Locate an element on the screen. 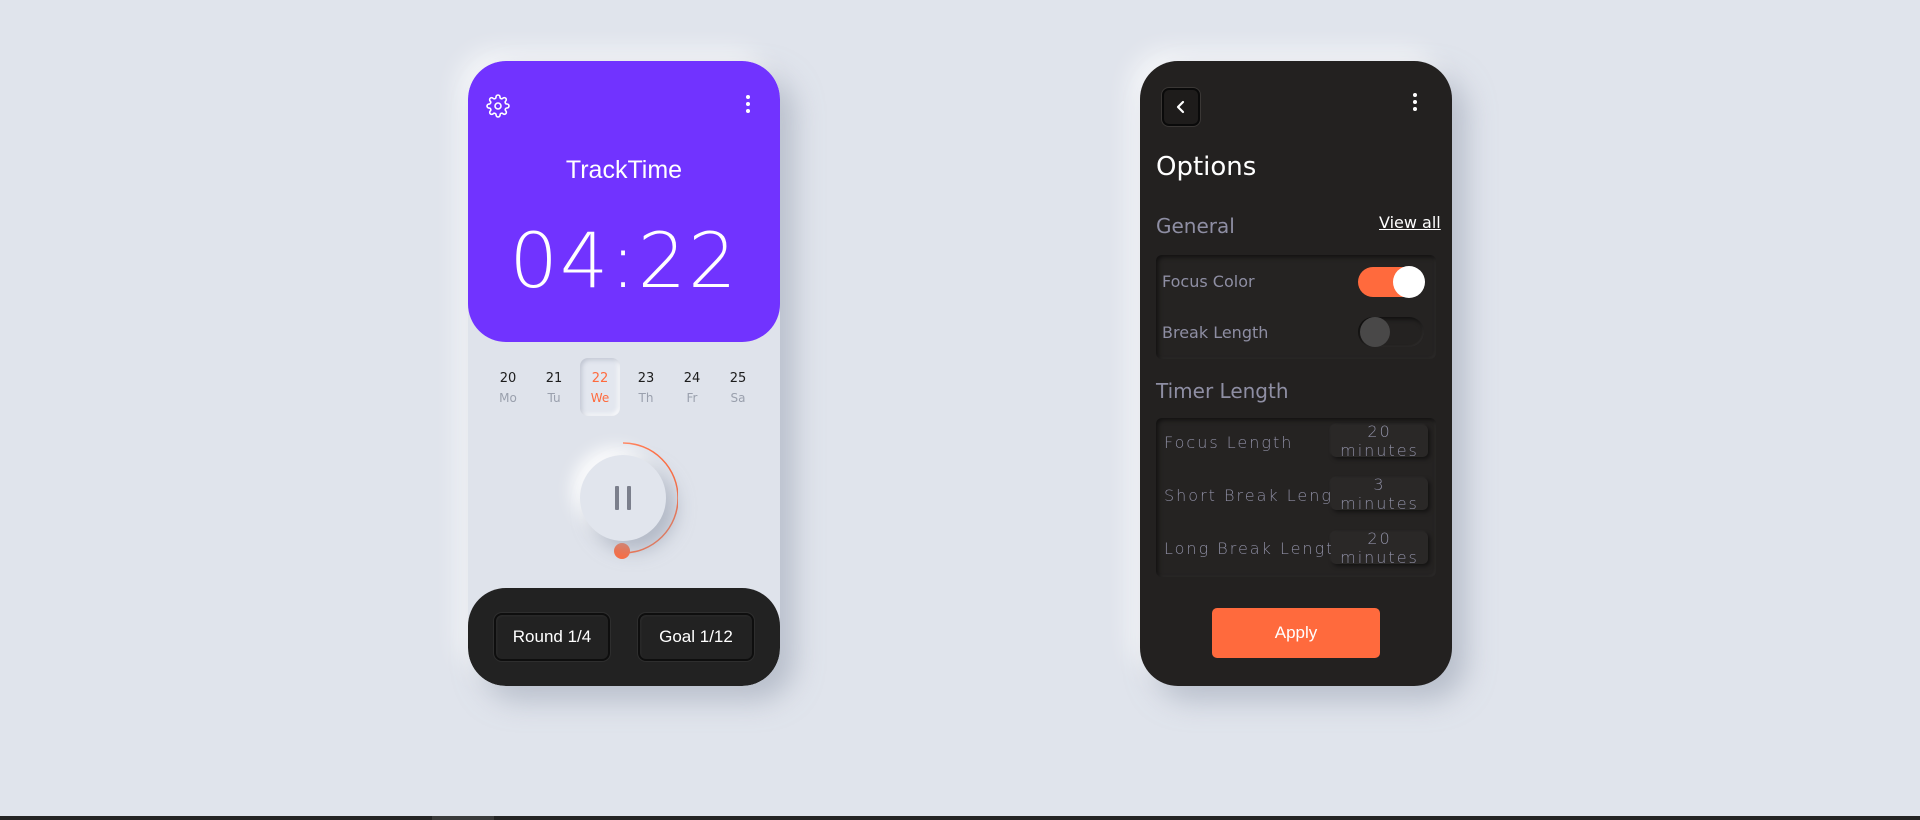  long-break-length-label: Long Break Length is located at coordinates (1255, 548).